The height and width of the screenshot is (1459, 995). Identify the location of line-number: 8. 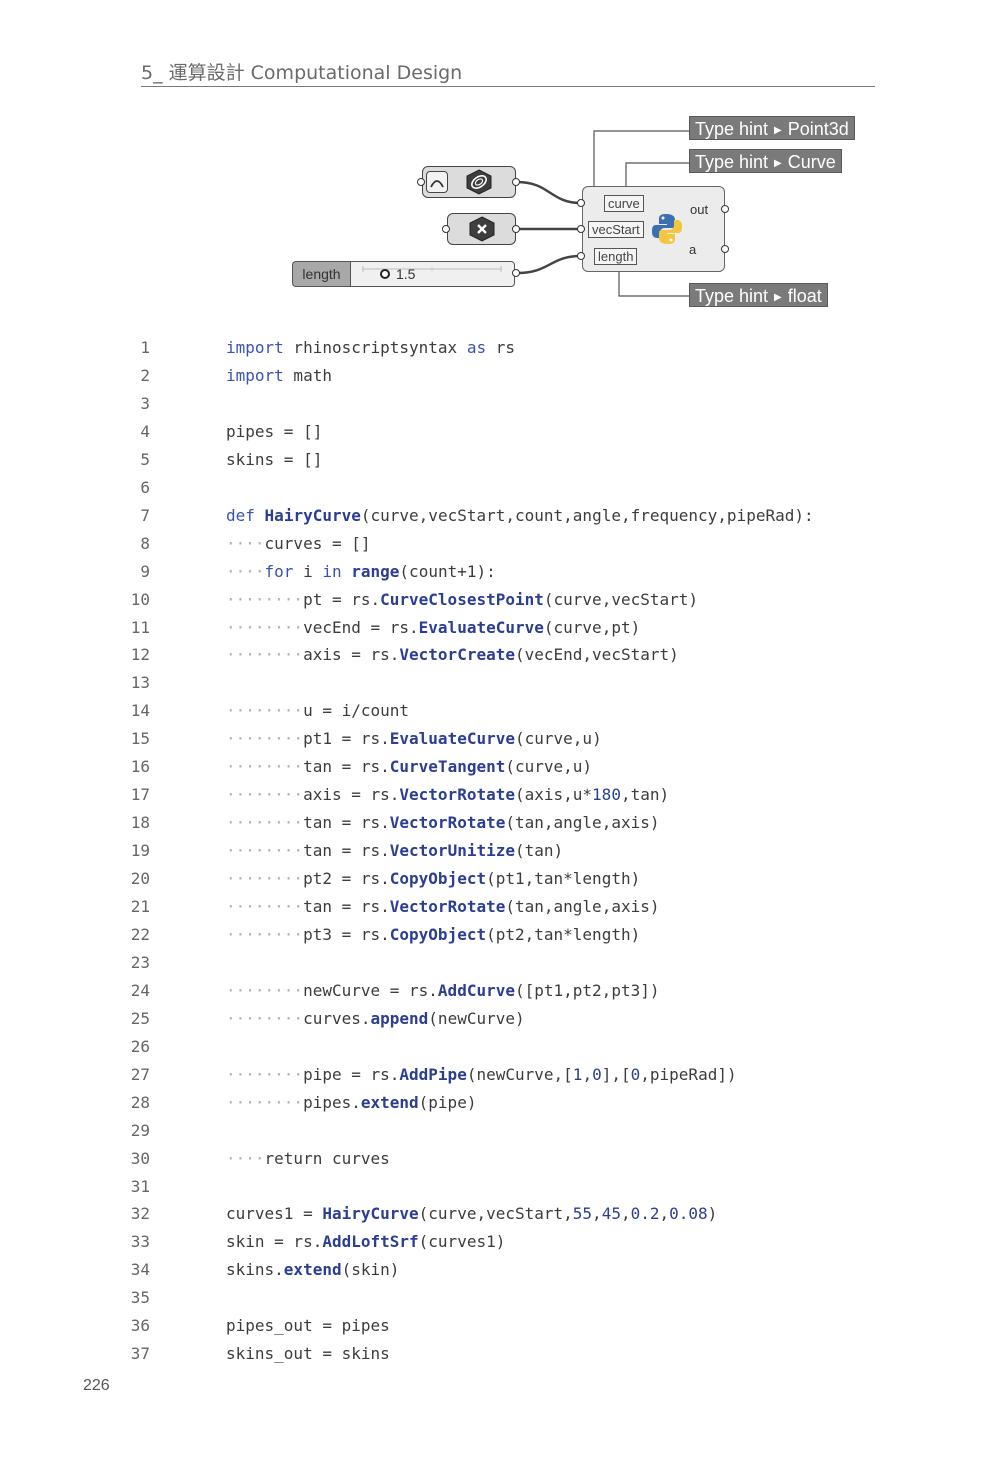
(145, 543).